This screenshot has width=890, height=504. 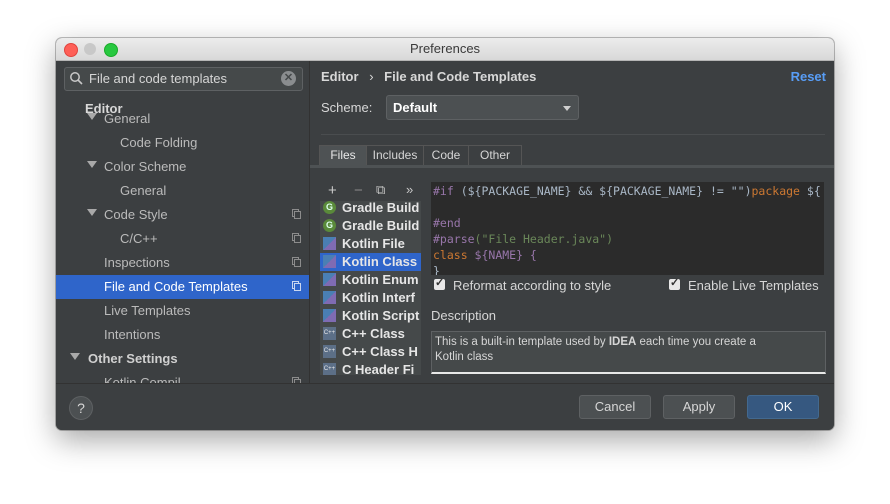 I want to click on clear-search-icon: ✕, so click(x=288, y=78).